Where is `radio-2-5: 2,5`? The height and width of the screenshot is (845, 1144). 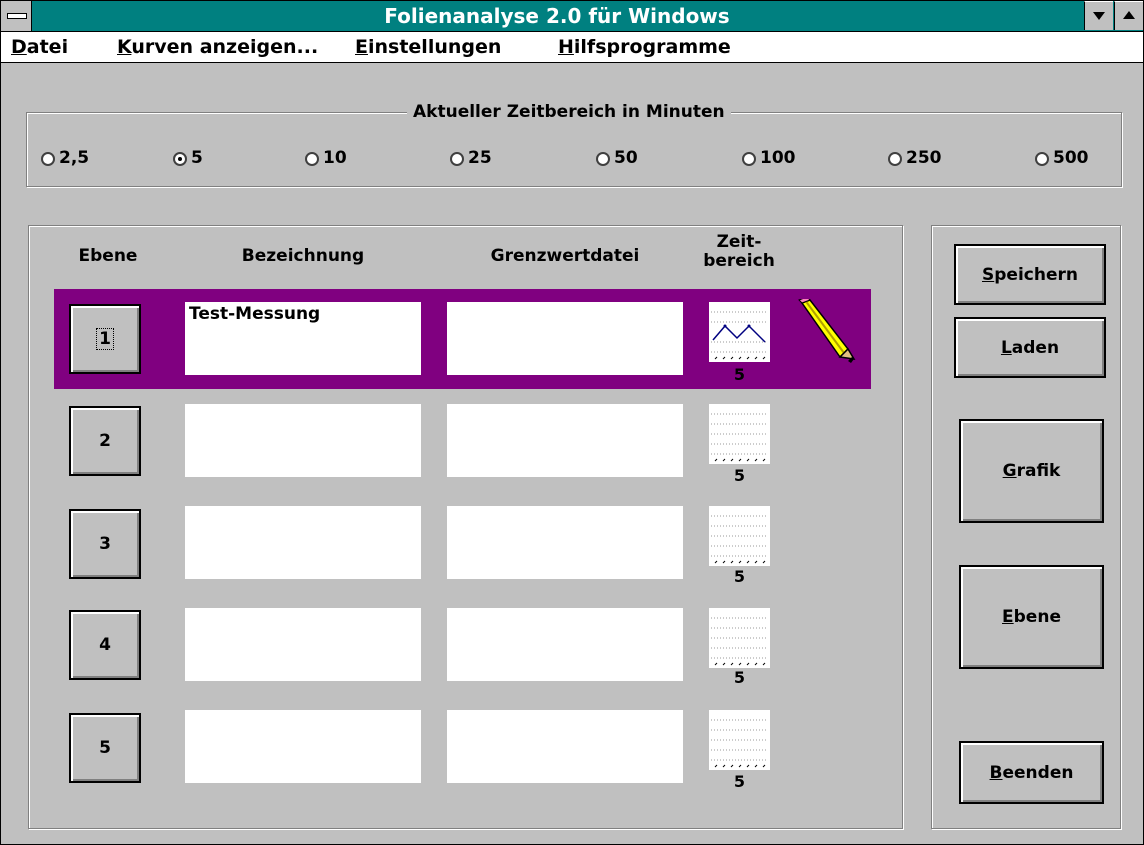
radio-2-5: 2,5 is located at coordinates (65, 158).